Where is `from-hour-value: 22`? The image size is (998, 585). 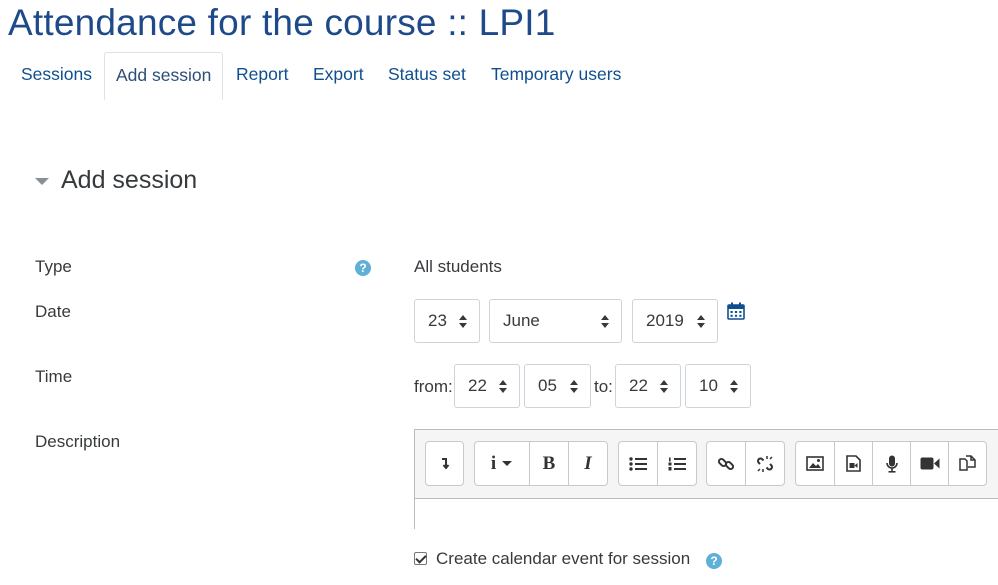
from-hour-value: 22 is located at coordinates (477, 385).